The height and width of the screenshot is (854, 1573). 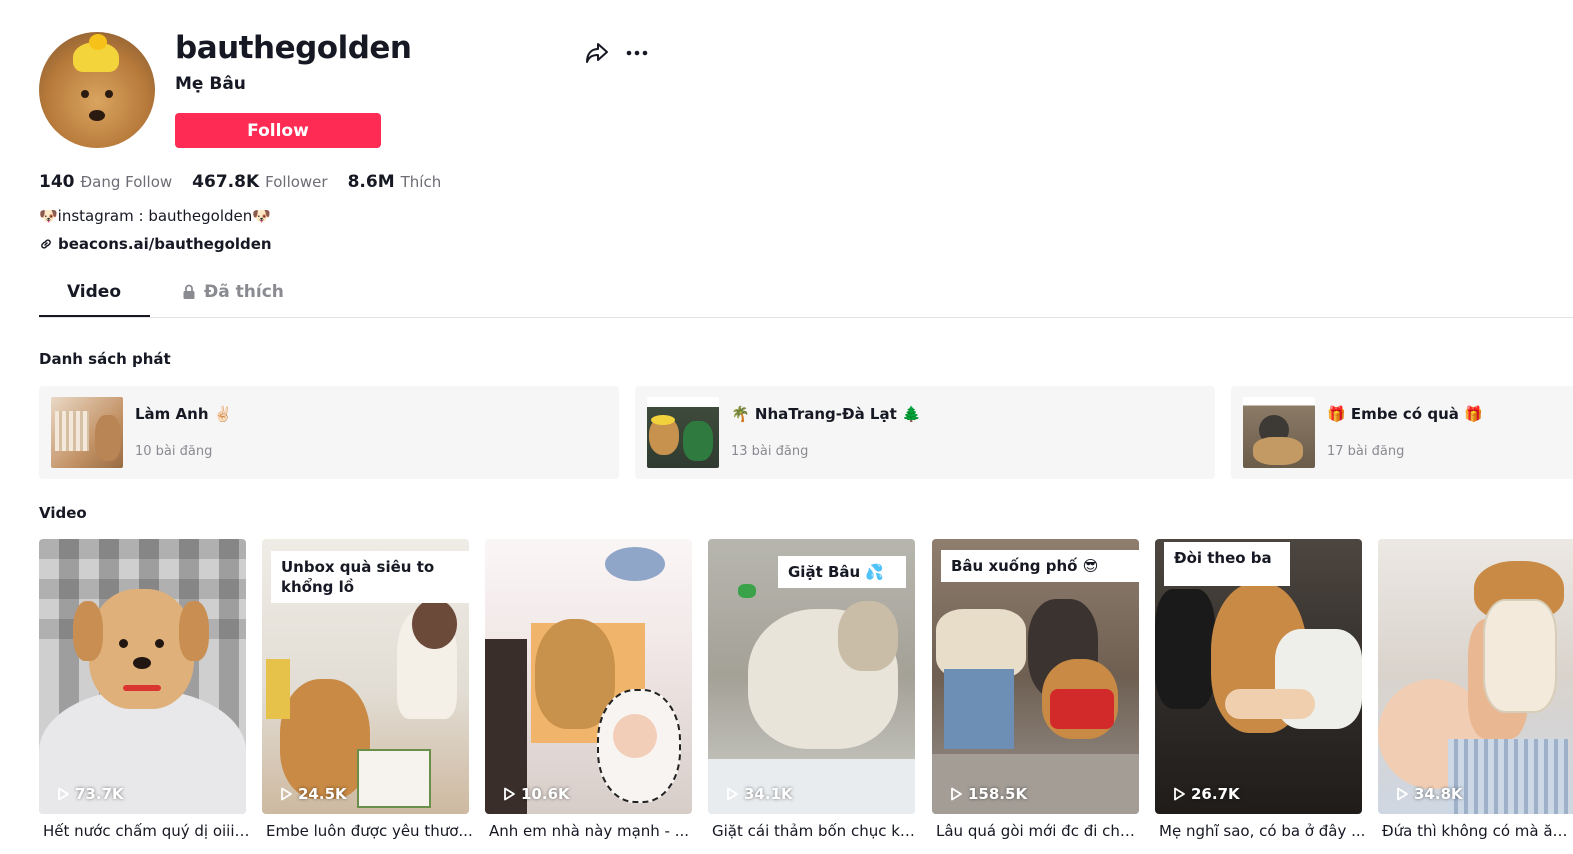 What do you see at coordinates (278, 130) in the screenshot?
I see `follow-button: Follow` at bounding box center [278, 130].